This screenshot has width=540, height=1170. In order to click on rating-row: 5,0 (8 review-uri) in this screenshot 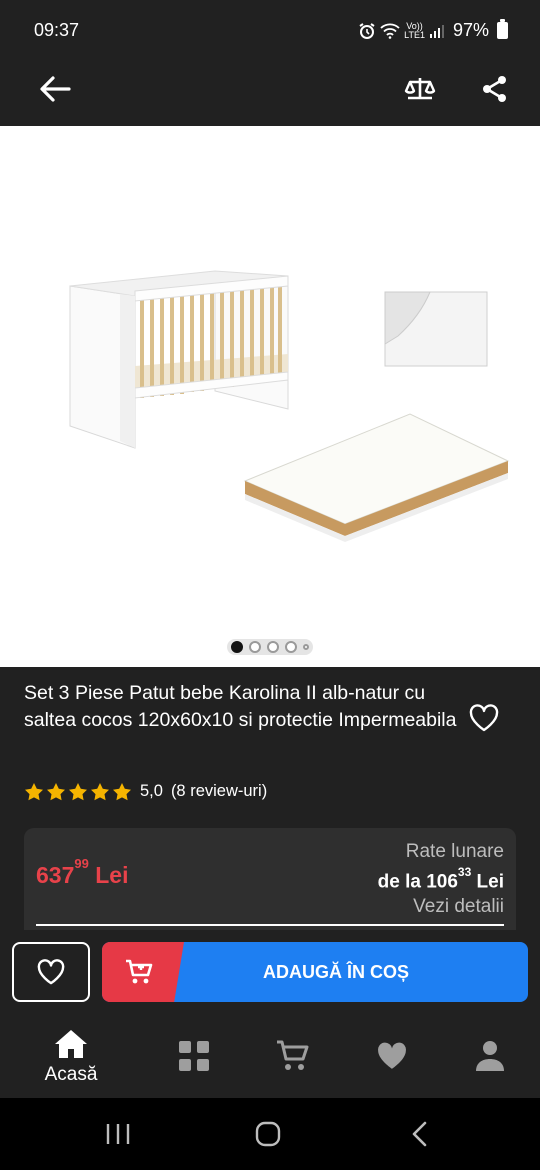, I will do `click(145, 791)`.